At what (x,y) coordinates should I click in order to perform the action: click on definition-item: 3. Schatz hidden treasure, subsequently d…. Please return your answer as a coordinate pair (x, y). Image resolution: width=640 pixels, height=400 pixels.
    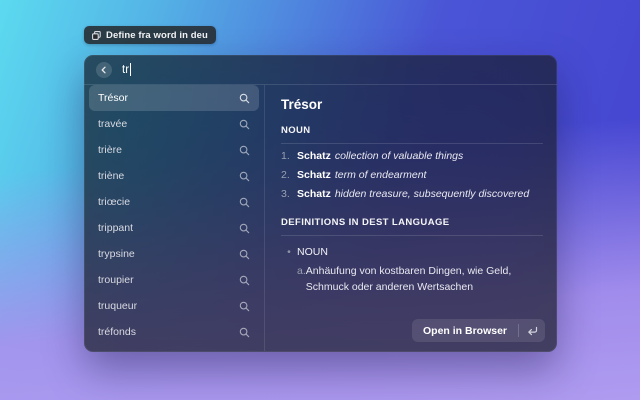
    Looking at the image, I should click on (412, 194).